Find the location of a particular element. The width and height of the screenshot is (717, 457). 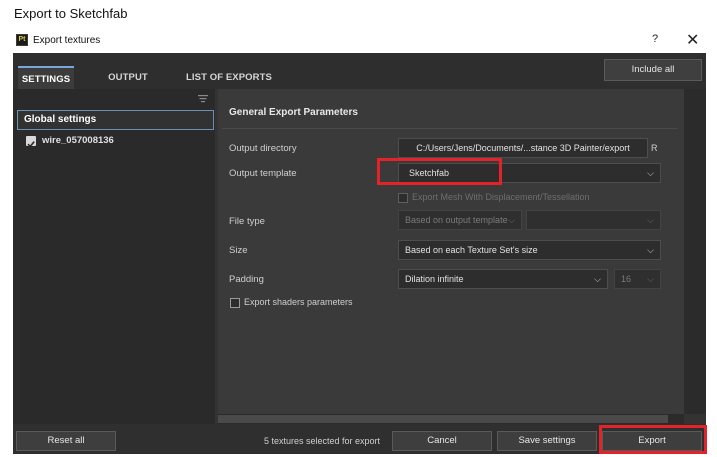

title-bar is located at coordinates (358, 41).